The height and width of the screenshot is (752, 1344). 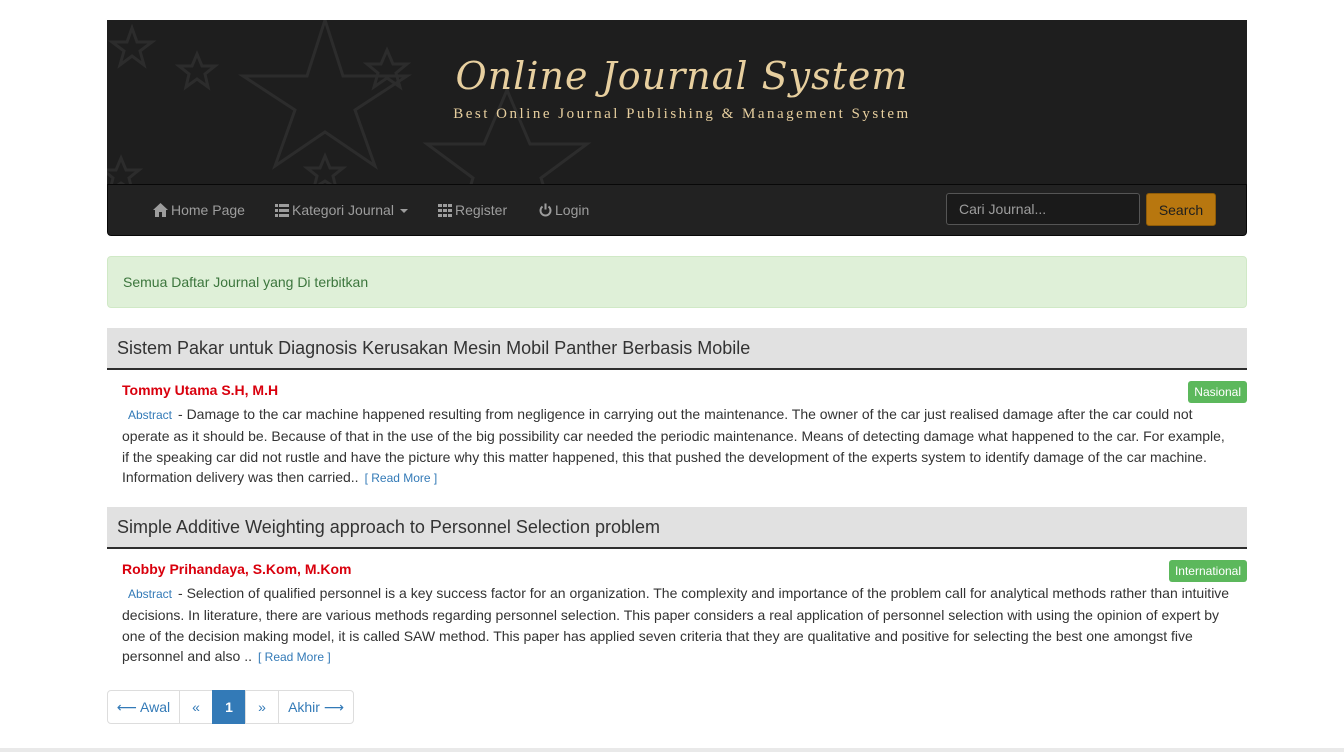 What do you see at coordinates (1217, 392) in the screenshot?
I see `category-badge: Nasional` at bounding box center [1217, 392].